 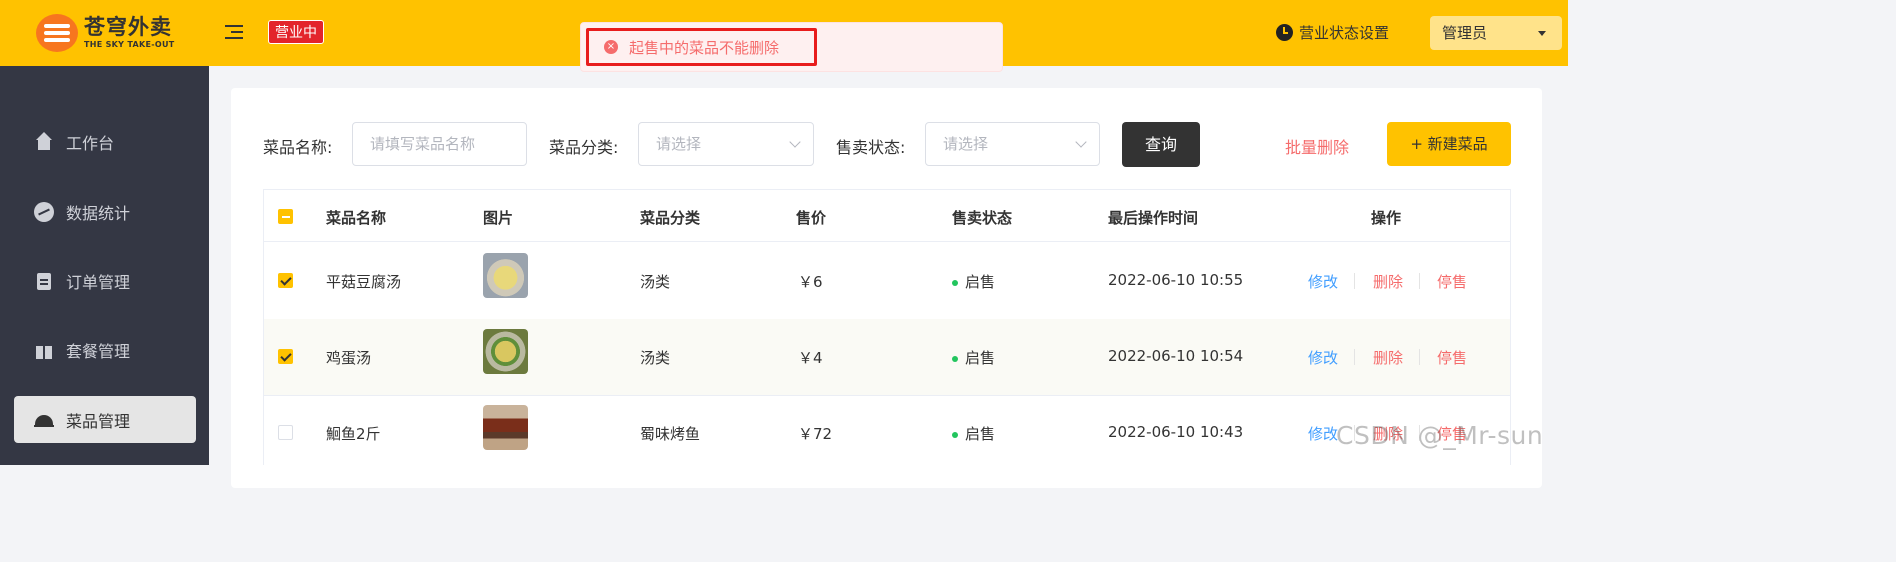 What do you see at coordinates (298, 147) in the screenshot?
I see `dish-name-label: 菜品名称:` at bounding box center [298, 147].